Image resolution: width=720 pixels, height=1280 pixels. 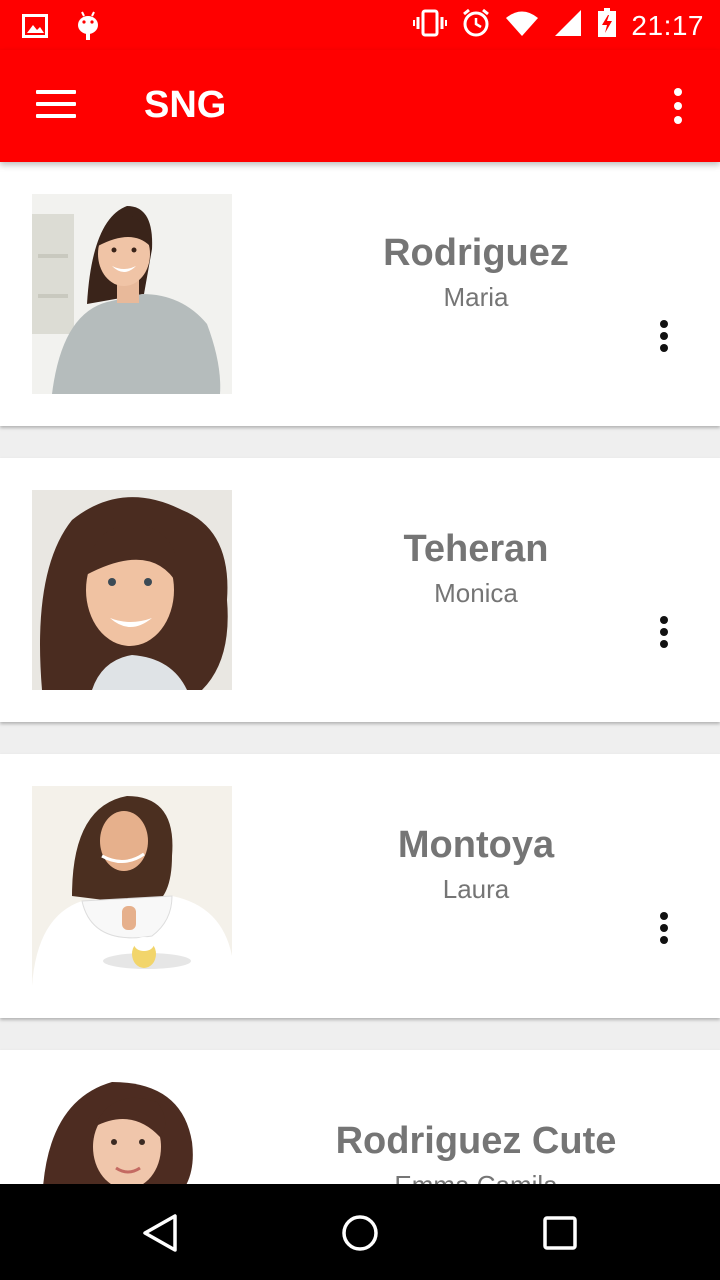 I want to click on contact-surname: Montoya, so click(x=476, y=845).